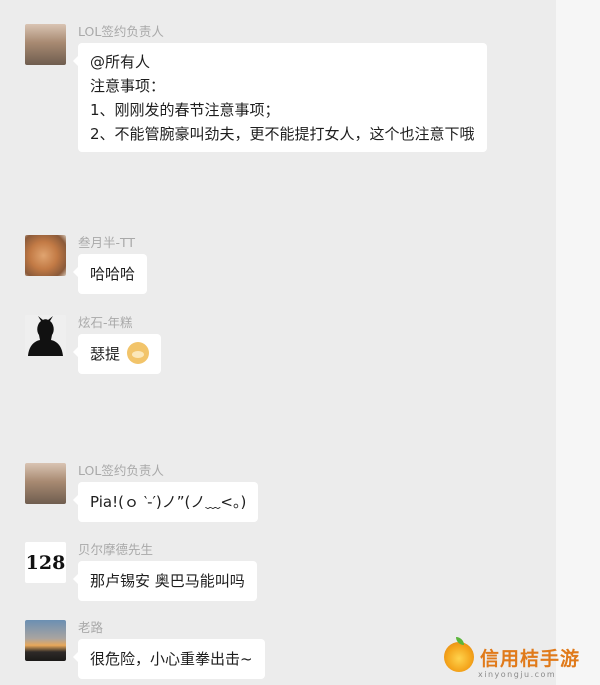 This screenshot has height=685, width=600. Describe the element at coordinates (578, 342) in the screenshot. I see `chat-scroll-area` at that location.